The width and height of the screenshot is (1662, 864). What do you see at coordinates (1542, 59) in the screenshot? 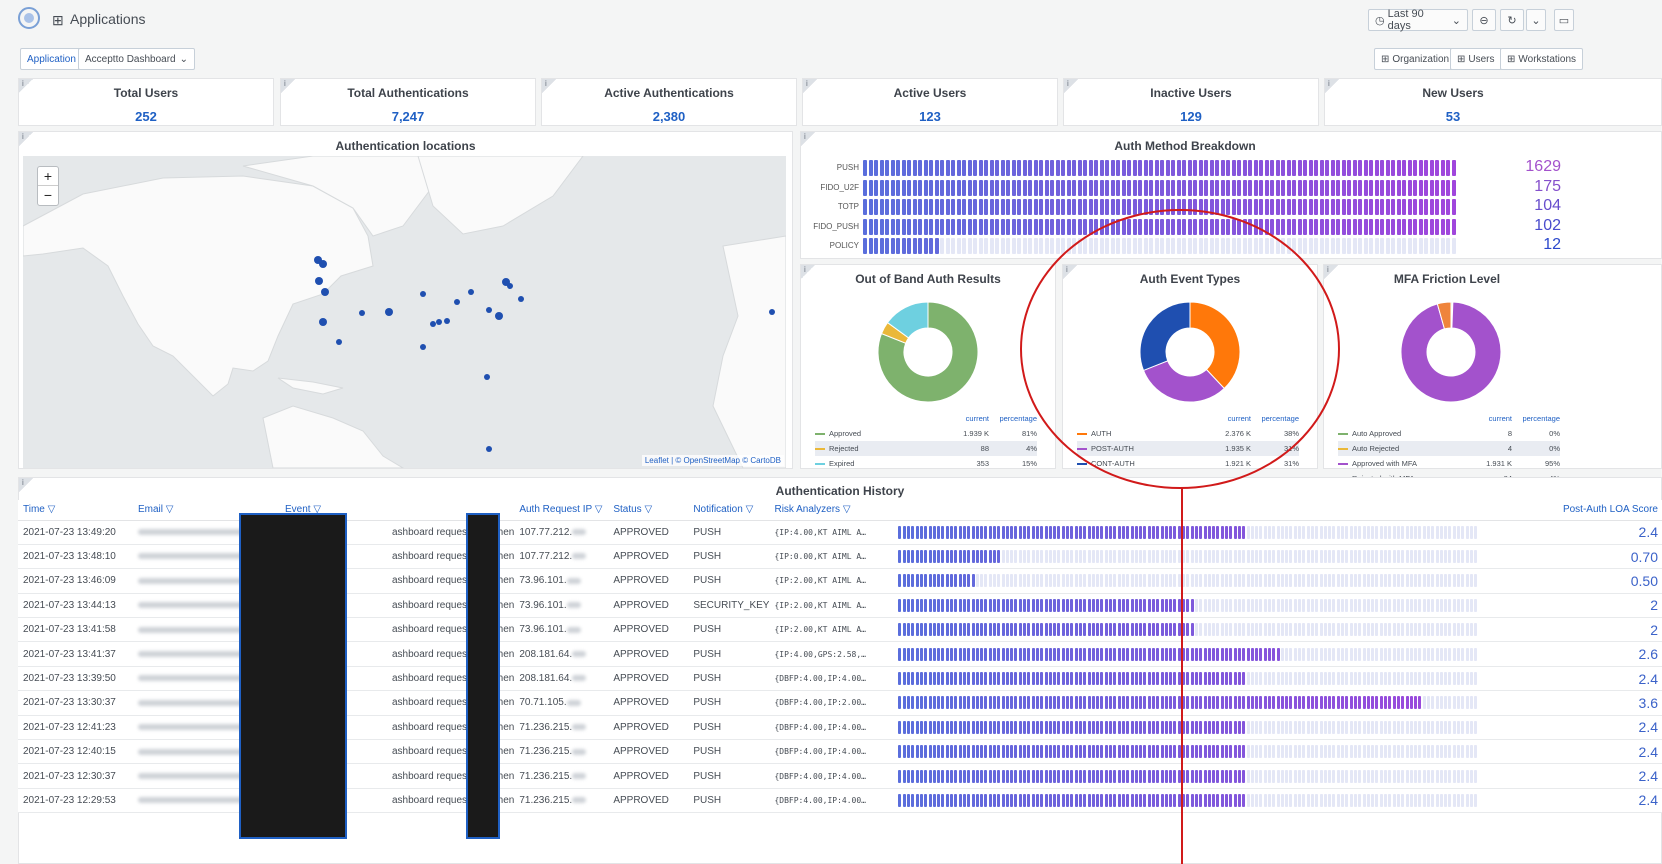
I see `nav-link-workstations: ⊞ Workstations` at bounding box center [1542, 59].